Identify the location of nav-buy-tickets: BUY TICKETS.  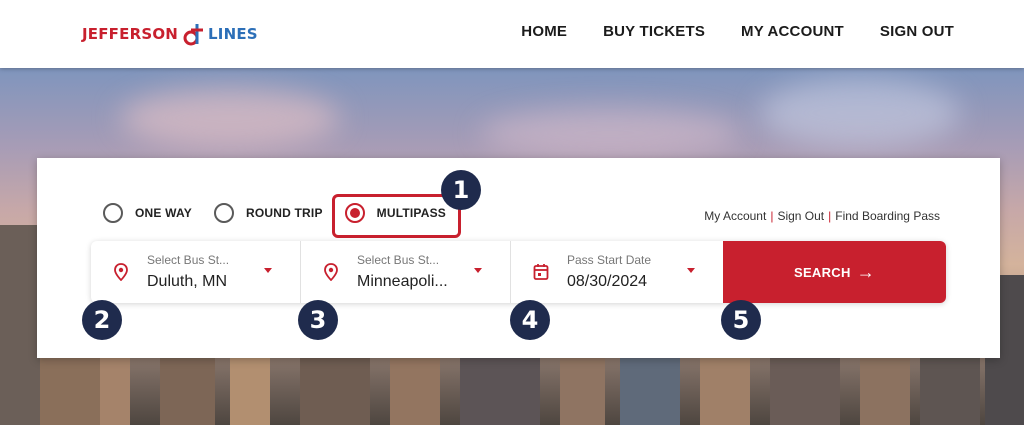
(654, 31).